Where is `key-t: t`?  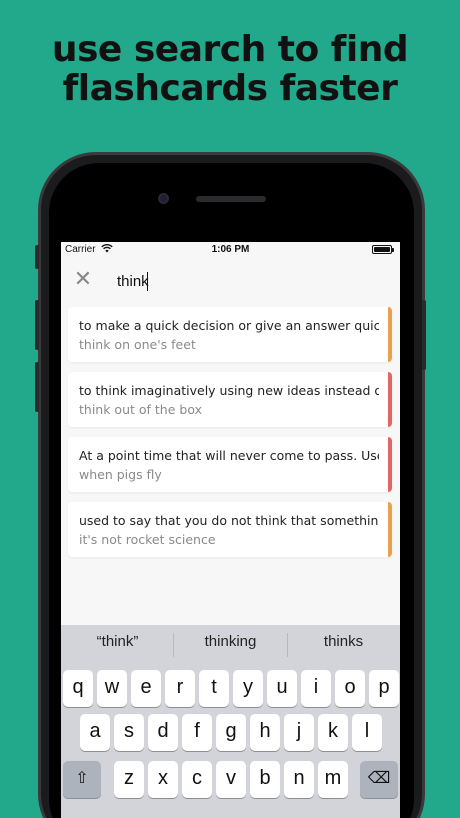 key-t: t is located at coordinates (214, 688).